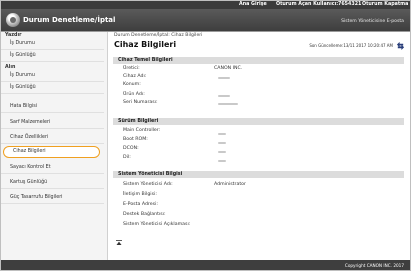  Describe the element at coordinates (145, 44) in the screenshot. I see `page-title: Cihaz Bilgileri` at that location.